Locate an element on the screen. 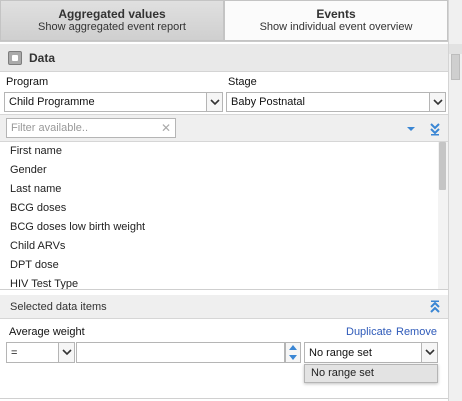 The image size is (462, 401). scroll-up-arrow is located at coordinates (455, 49).